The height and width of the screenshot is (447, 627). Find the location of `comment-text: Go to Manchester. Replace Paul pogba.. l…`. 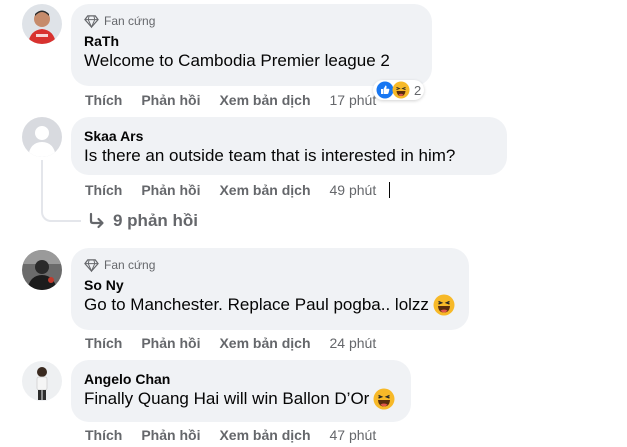

comment-text: Go to Manchester. Replace Paul pogba.. l… is located at coordinates (269, 305).